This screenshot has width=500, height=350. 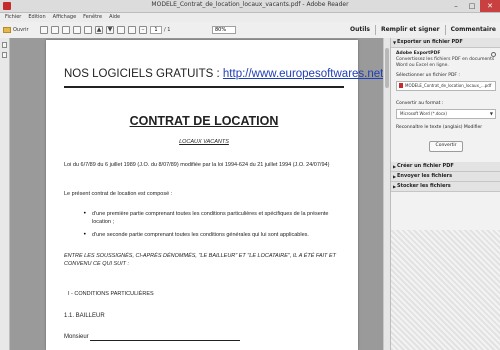 I want to click on send-files-header: ▶ Envoyer les fichiers, so click(x=445, y=177).